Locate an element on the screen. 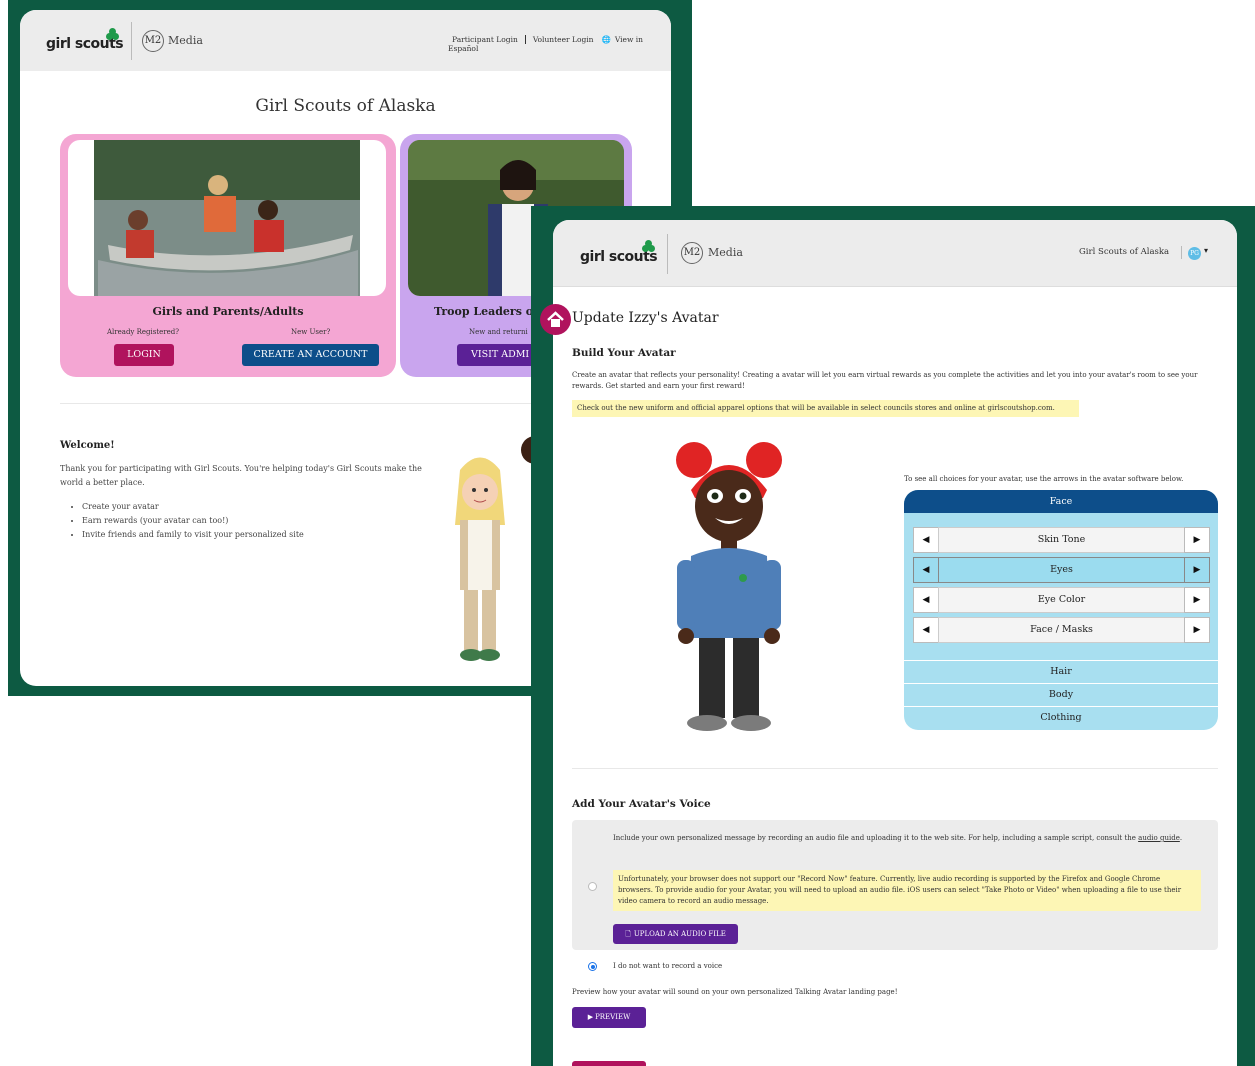 This screenshot has height=1066, width=1255. category-hair: Hair is located at coordinates (1061, 671).